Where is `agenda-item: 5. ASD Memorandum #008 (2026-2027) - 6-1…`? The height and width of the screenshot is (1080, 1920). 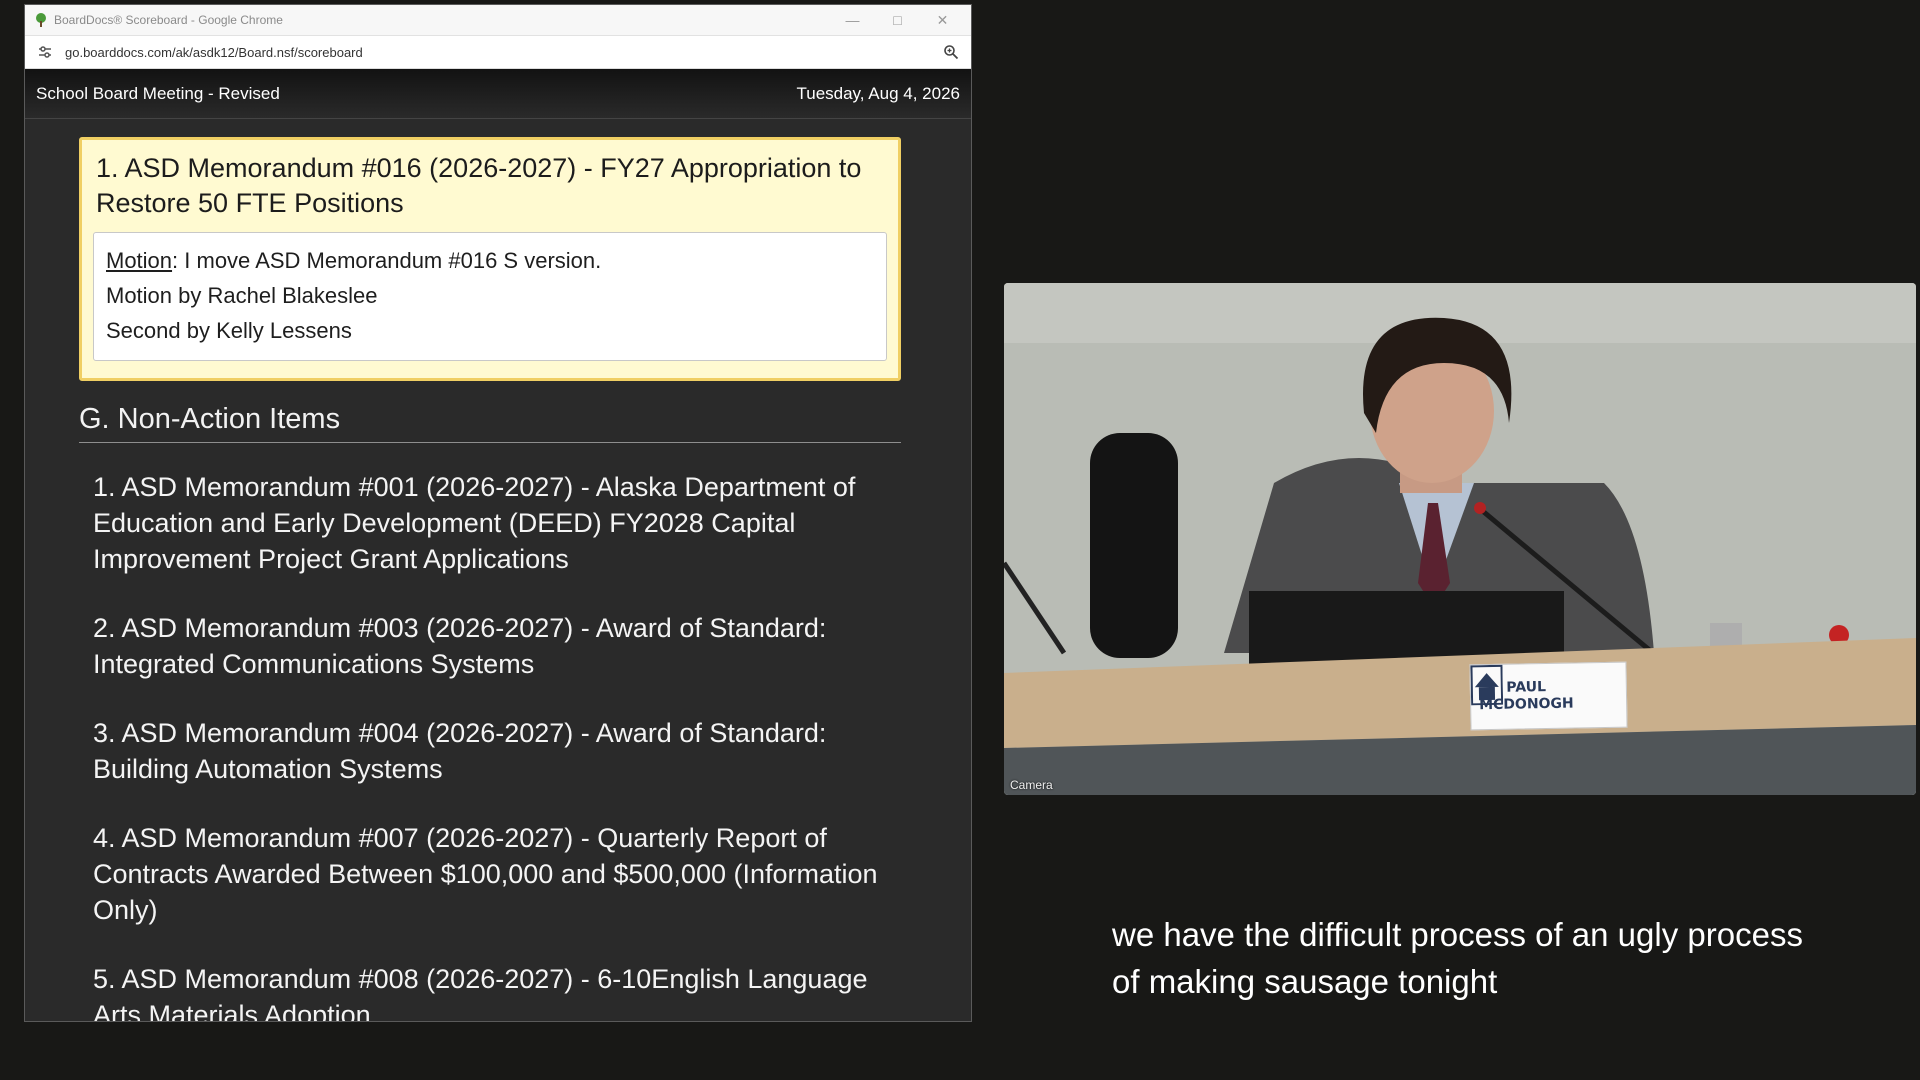 agenda-item: 5. ASD Memorandum #008 (2026-2027) - 6-1… is located at coordinates (480, 992).